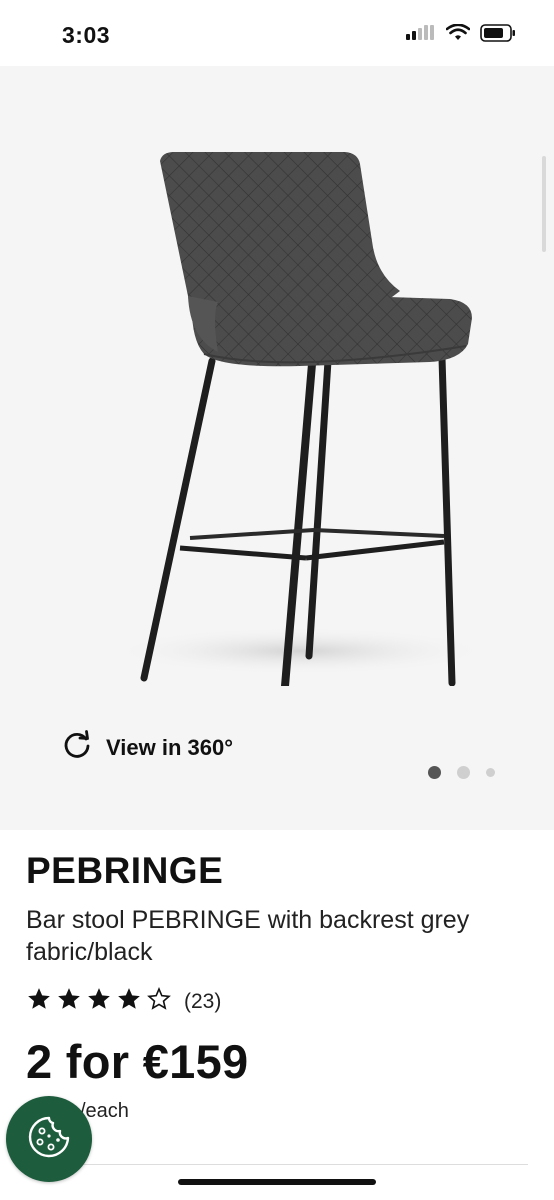 Image resolution: width=554 pixels, height=1200 pixels. I want to click on wifi-icon, so click(458, 35).